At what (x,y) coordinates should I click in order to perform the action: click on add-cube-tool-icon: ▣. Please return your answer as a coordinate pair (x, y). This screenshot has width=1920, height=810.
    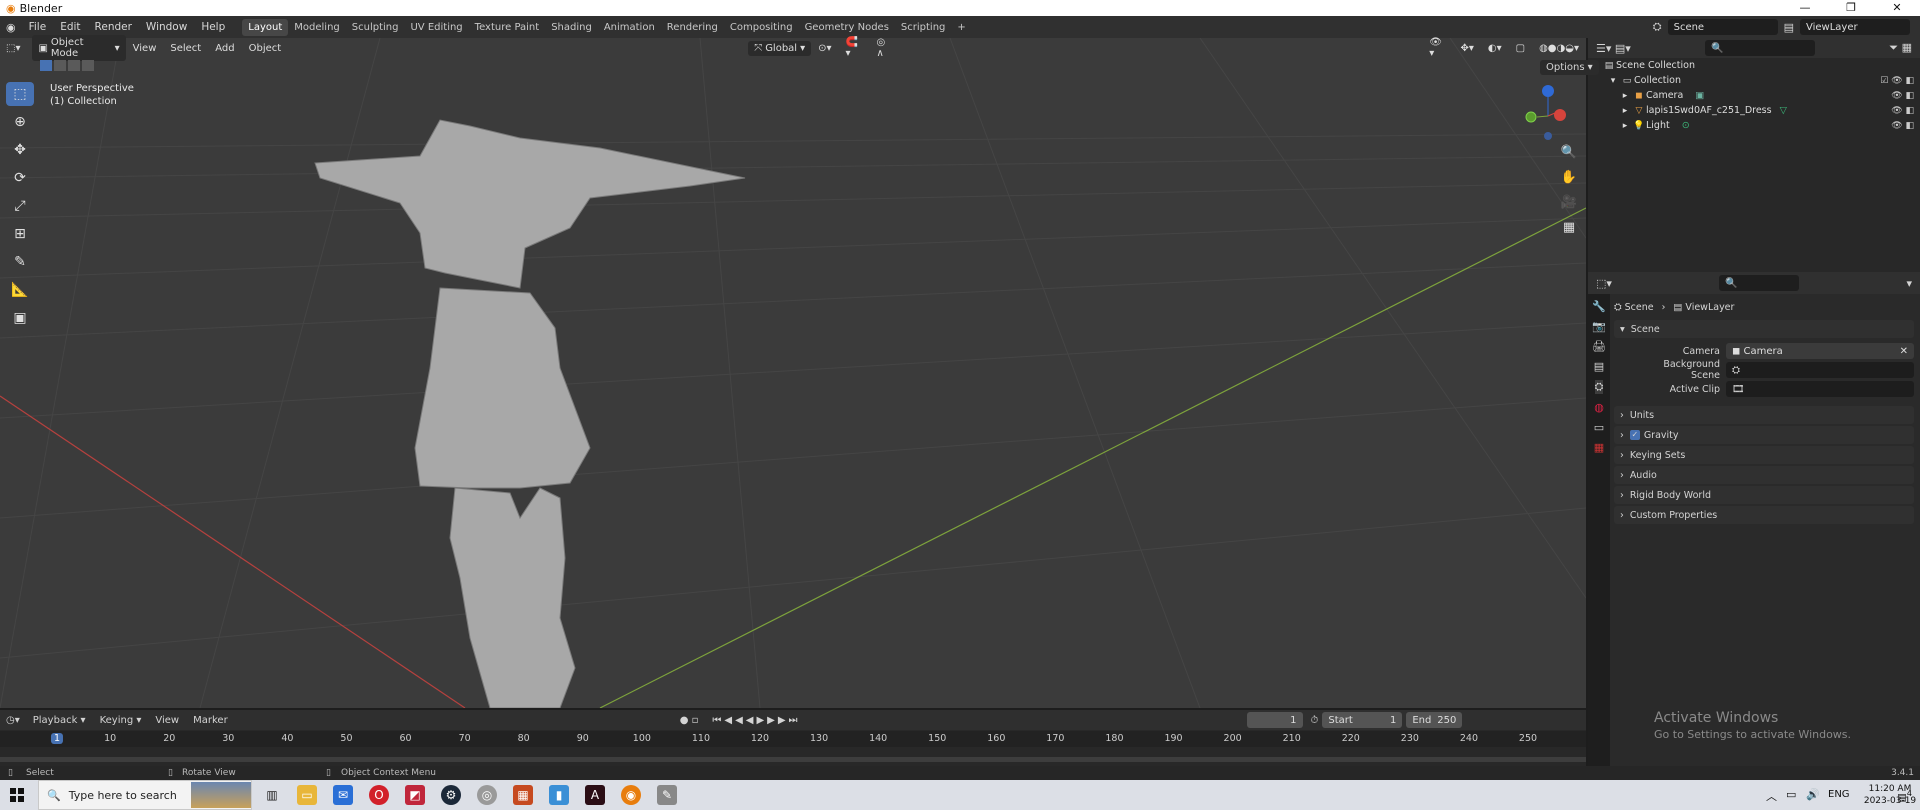
    Looking at the image, I should click on (20, 318).